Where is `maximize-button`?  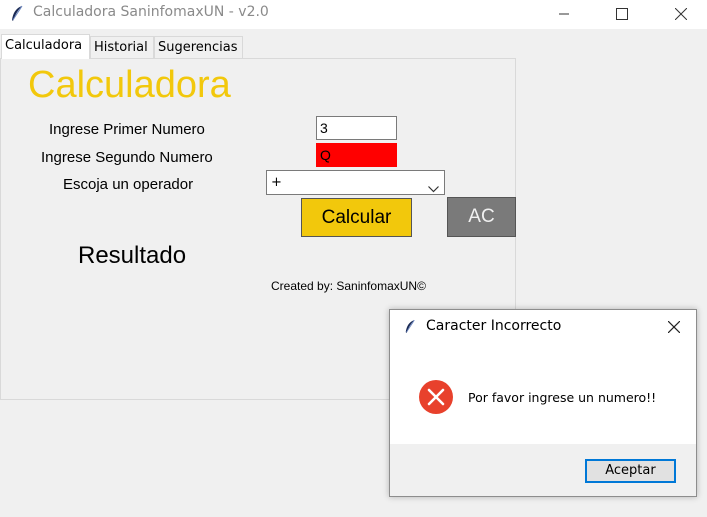
maximize-button is located at coordinates (622, 14).